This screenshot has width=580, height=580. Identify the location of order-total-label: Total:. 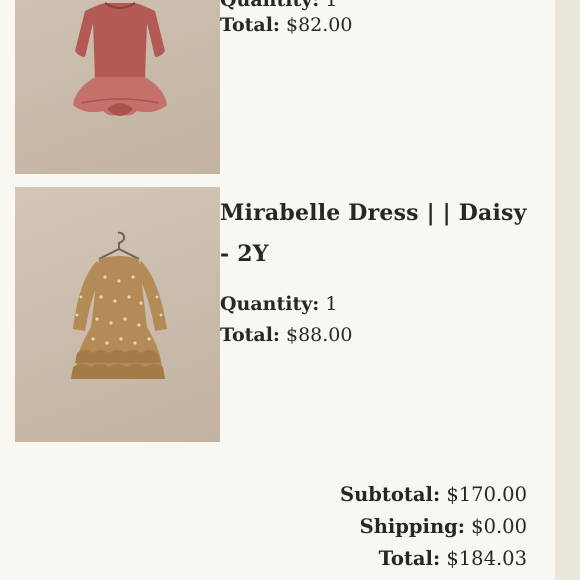
(409, 558).